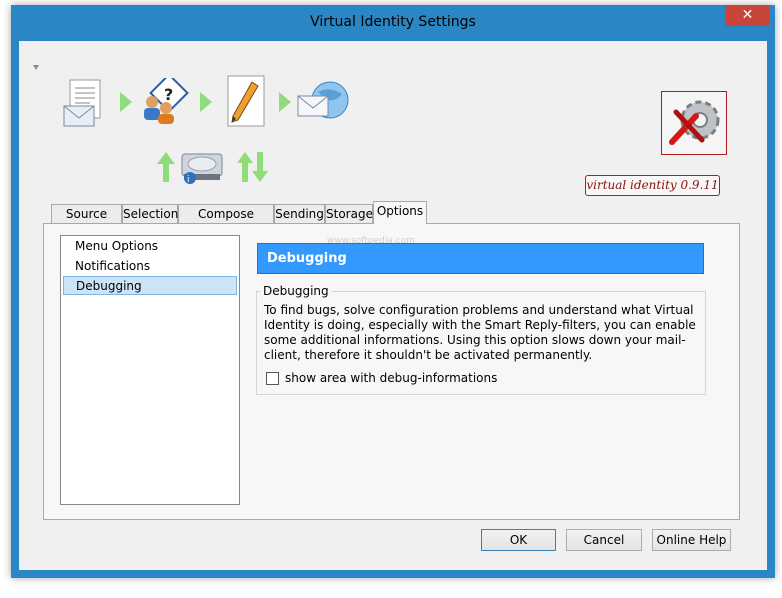  I want to click on ok-button: OK, so click(518, 540).